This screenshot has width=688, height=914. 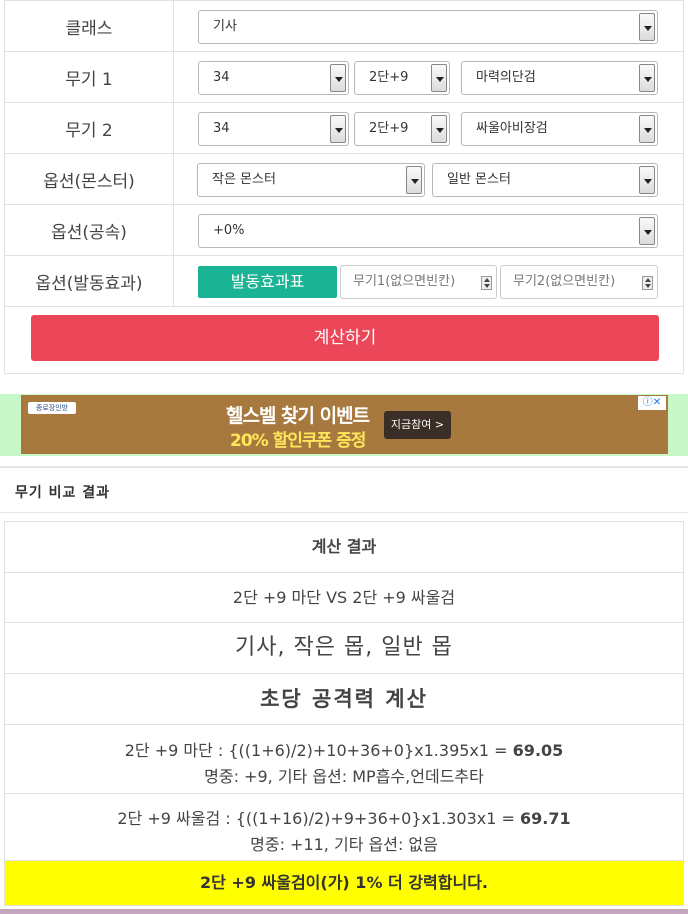 I want to click on weapon1-label: 무기 1, so click(x=89, y=77).